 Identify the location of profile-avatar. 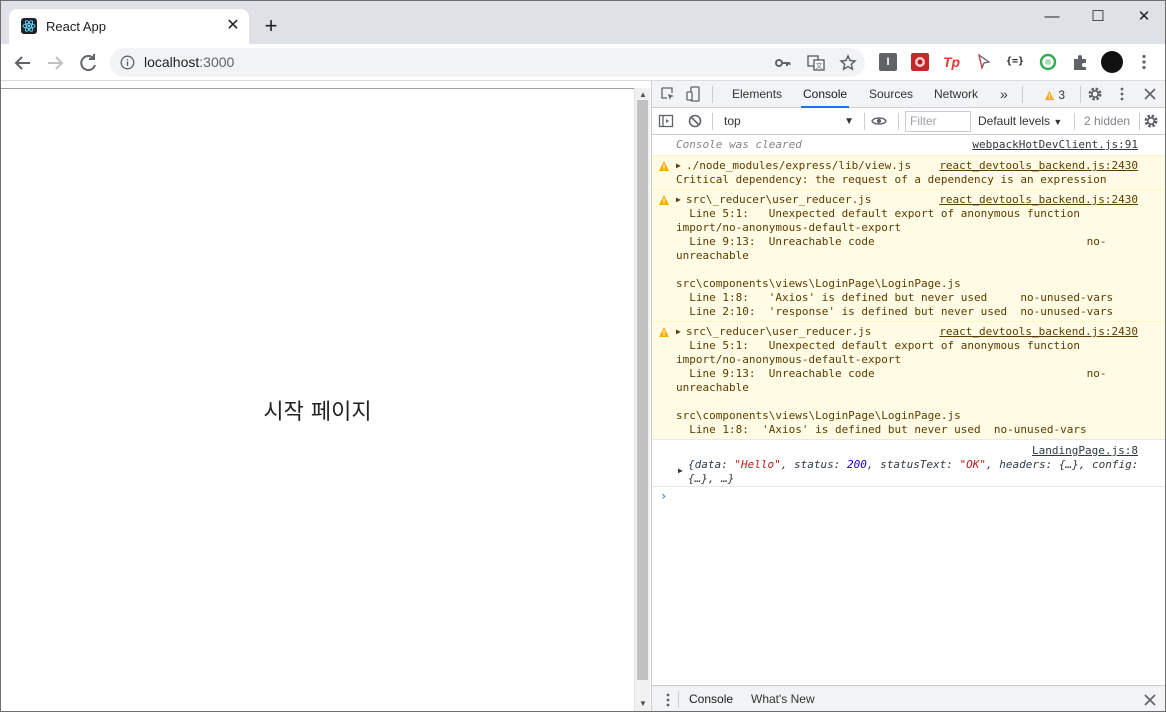
(1112, 62).